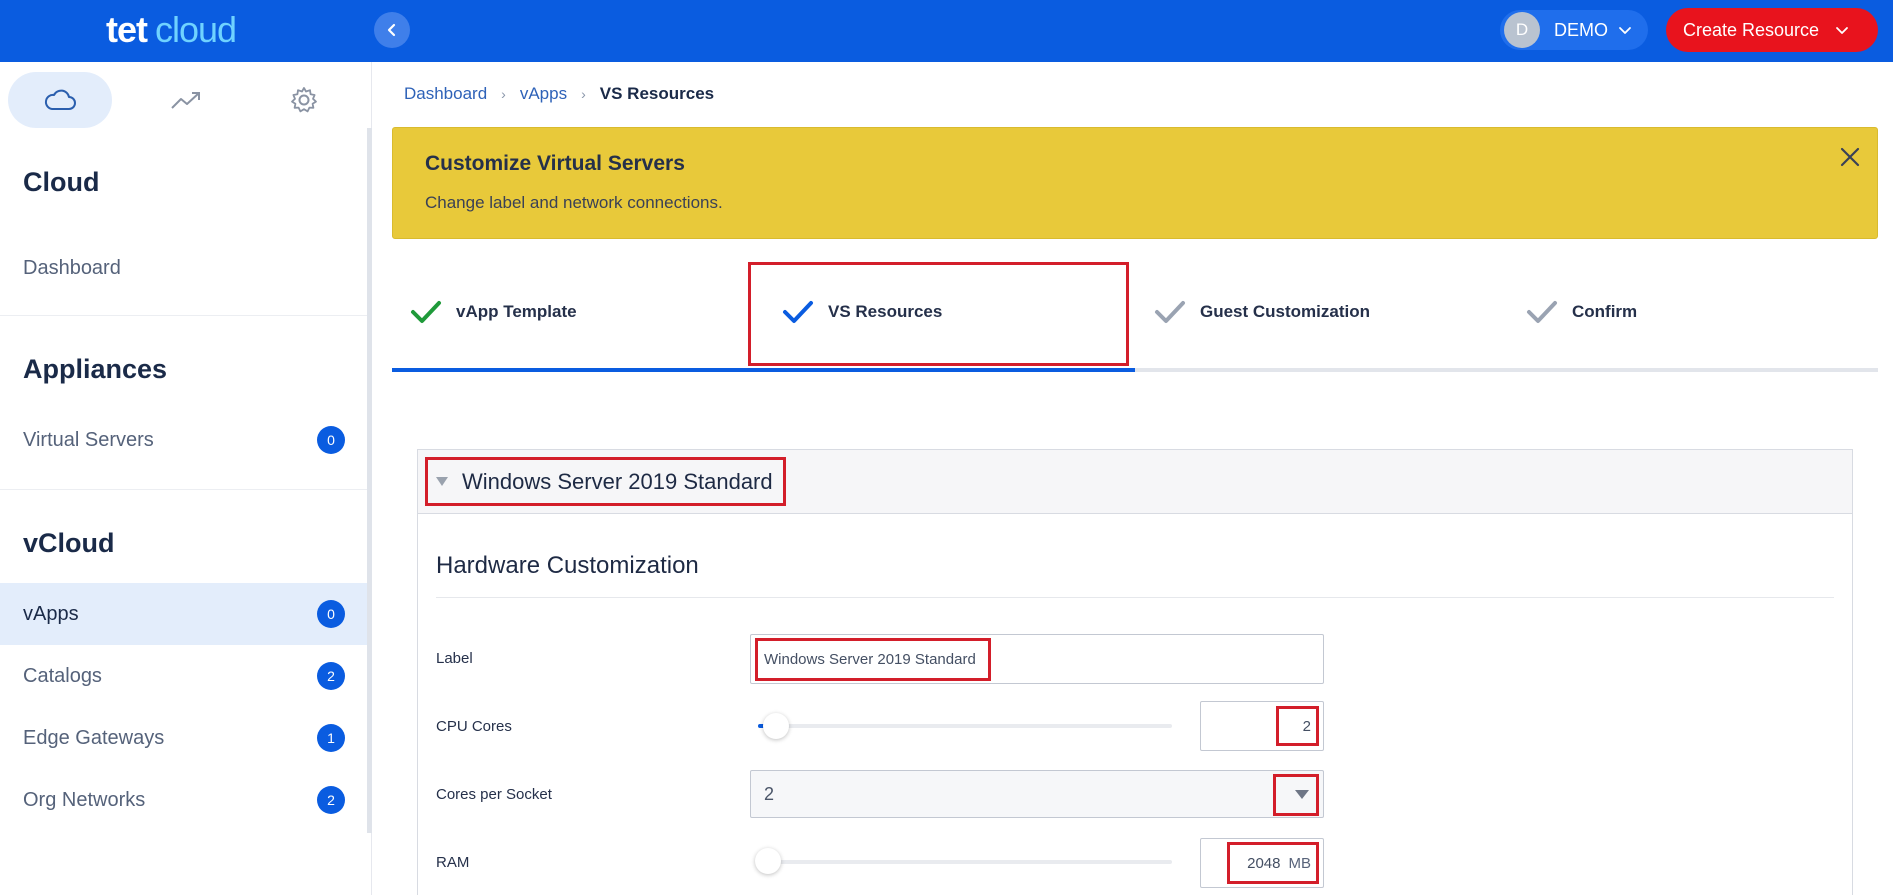  Describe the element at coordinates (72, 267) in the screenshot. I see `sidebar-item-label: Dashboard` at that location.